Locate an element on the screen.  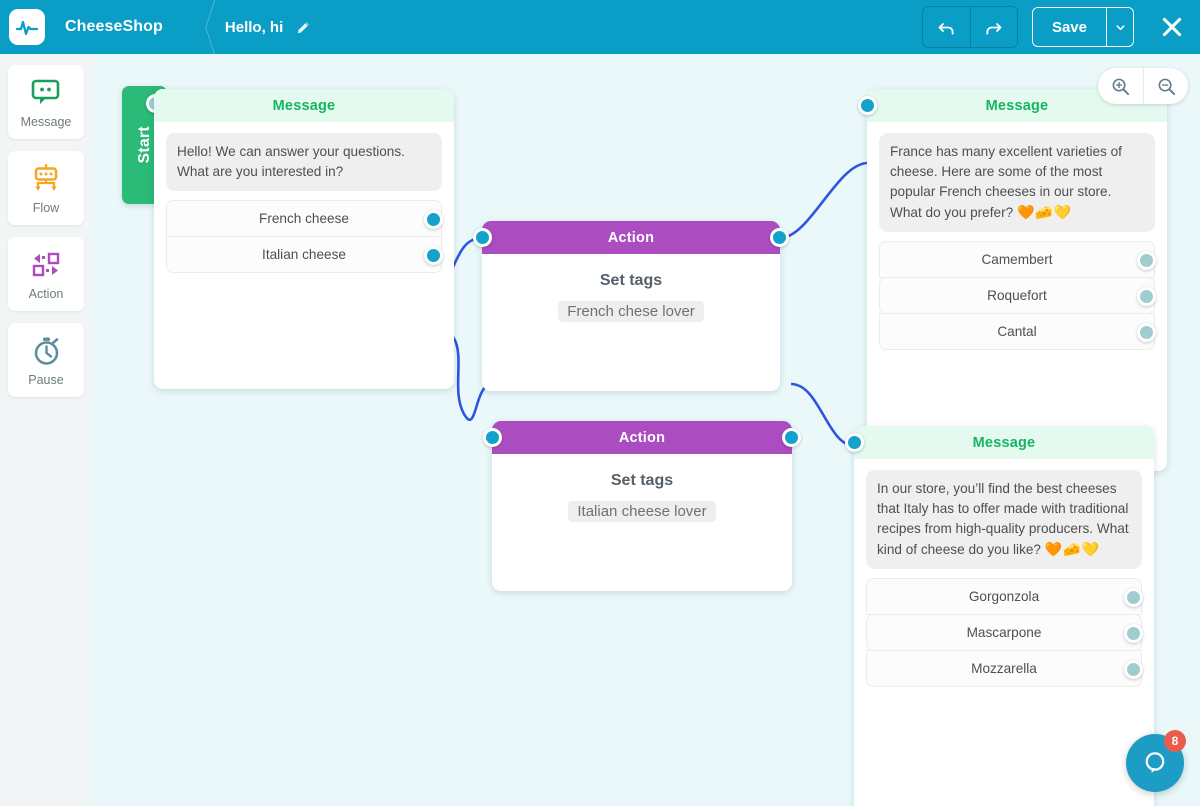
node-action-italian: Action Set tags Italian cheese lover is located at coordinates (642, 506).